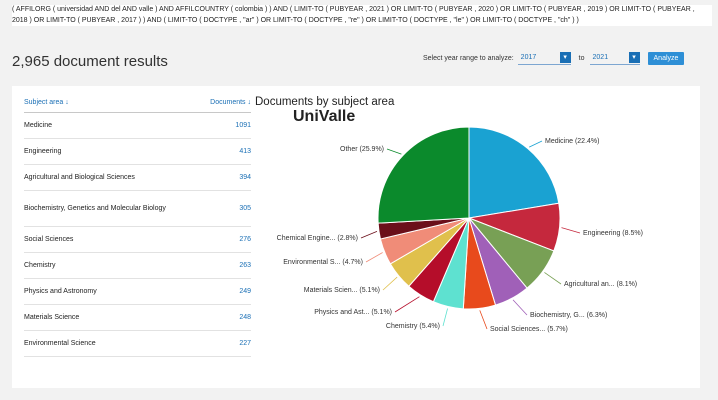 This screenshot has height=400, width=718. Describe the element at coordinates (544, 58) in the screenshot. I see `year-from-select: 2017 ▾` at that location.